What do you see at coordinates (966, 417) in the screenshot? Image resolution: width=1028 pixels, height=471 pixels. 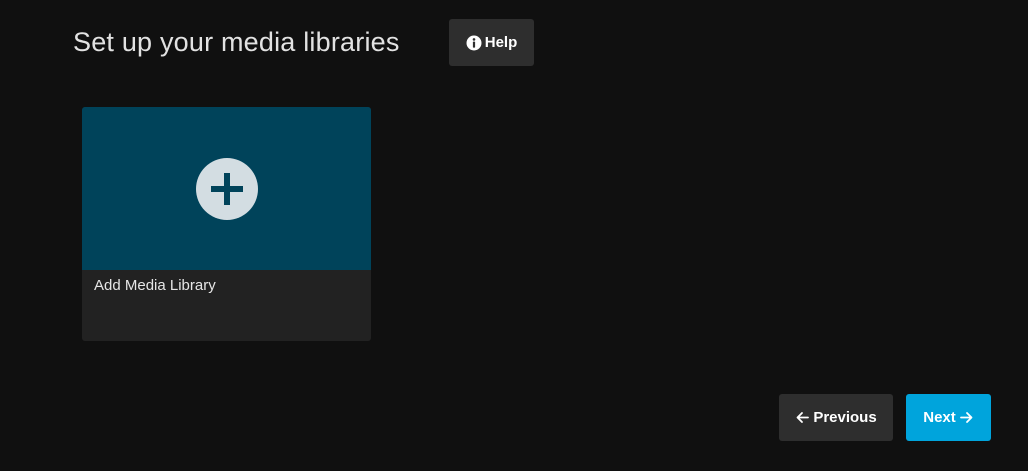 I see `arrow-right-icon` at bounding box center [966, 417].